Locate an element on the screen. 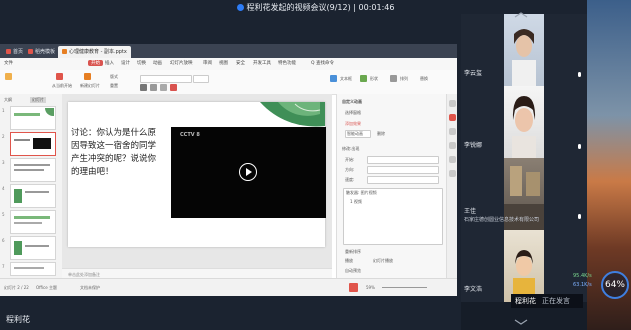 Image resolution: width=631 pixels, height=330 pixels. meeting-title: 程利花发起的视频会议(9/12) | 00:01:46 is located at coordinates (320, 7).